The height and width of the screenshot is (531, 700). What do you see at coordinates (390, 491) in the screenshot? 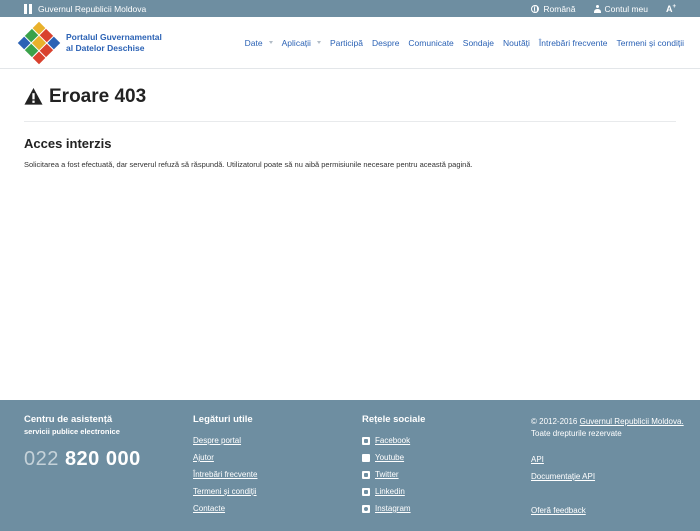
I see `social-label: Linkedin` at bounding box center [390, 491].